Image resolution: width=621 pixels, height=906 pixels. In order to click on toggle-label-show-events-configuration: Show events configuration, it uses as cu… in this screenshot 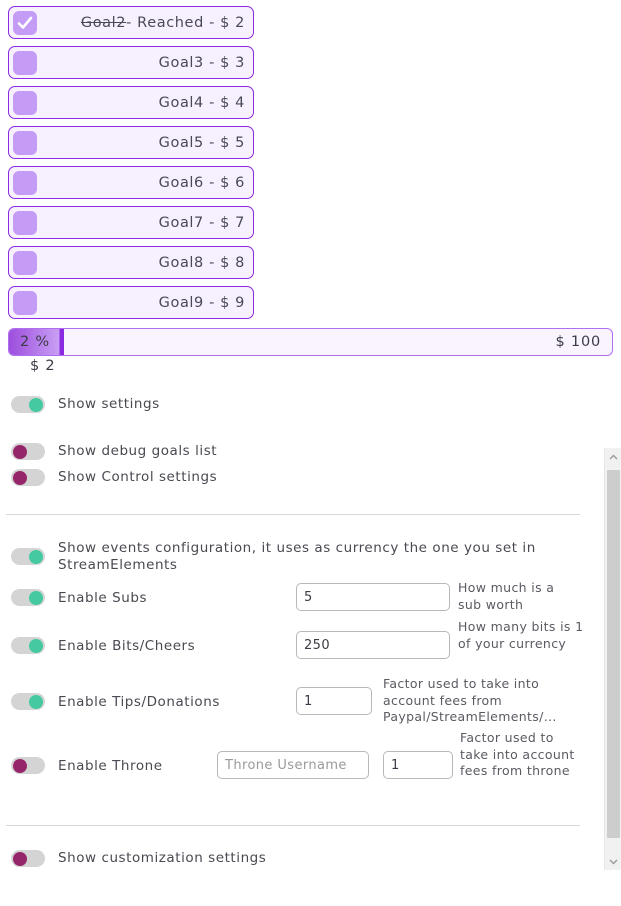, I will do `click(297, 556)`.